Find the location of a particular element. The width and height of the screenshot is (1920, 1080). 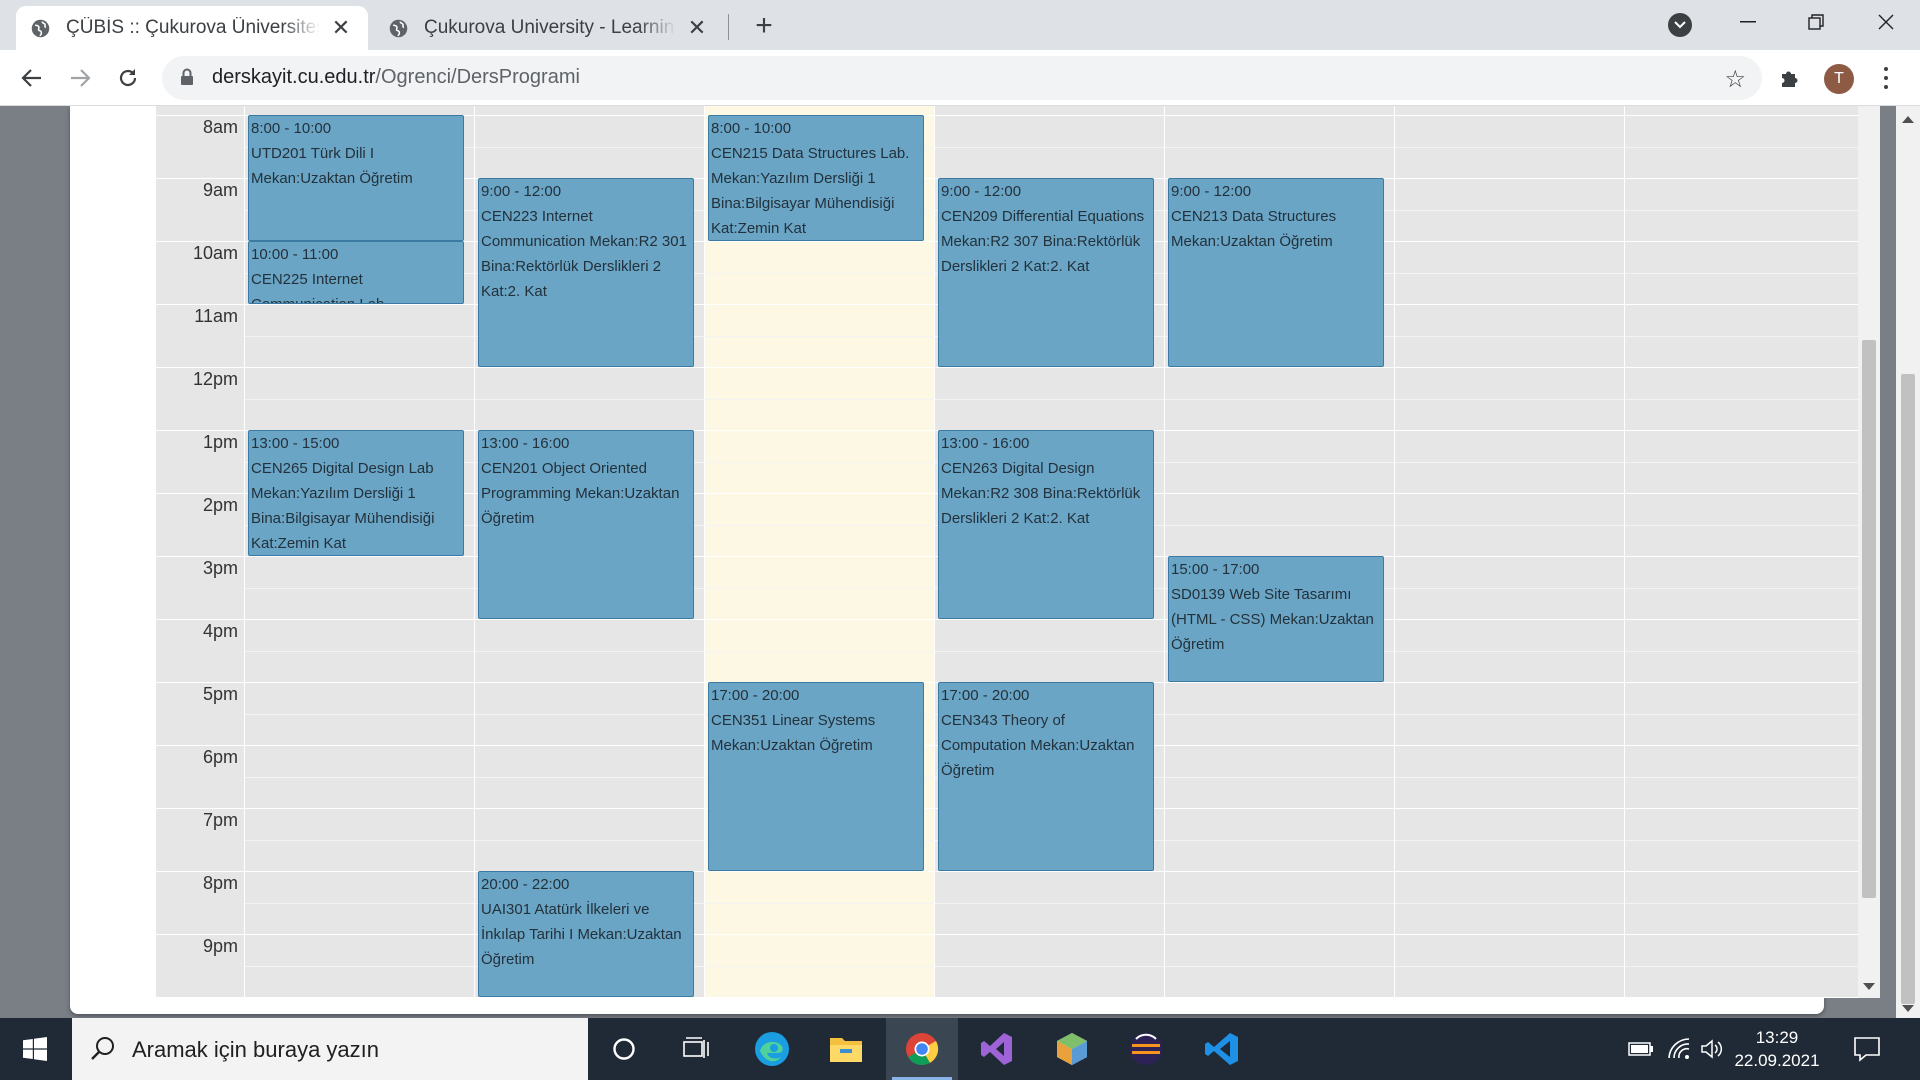

time-label: 12pm is located at coordinates (215, 379).